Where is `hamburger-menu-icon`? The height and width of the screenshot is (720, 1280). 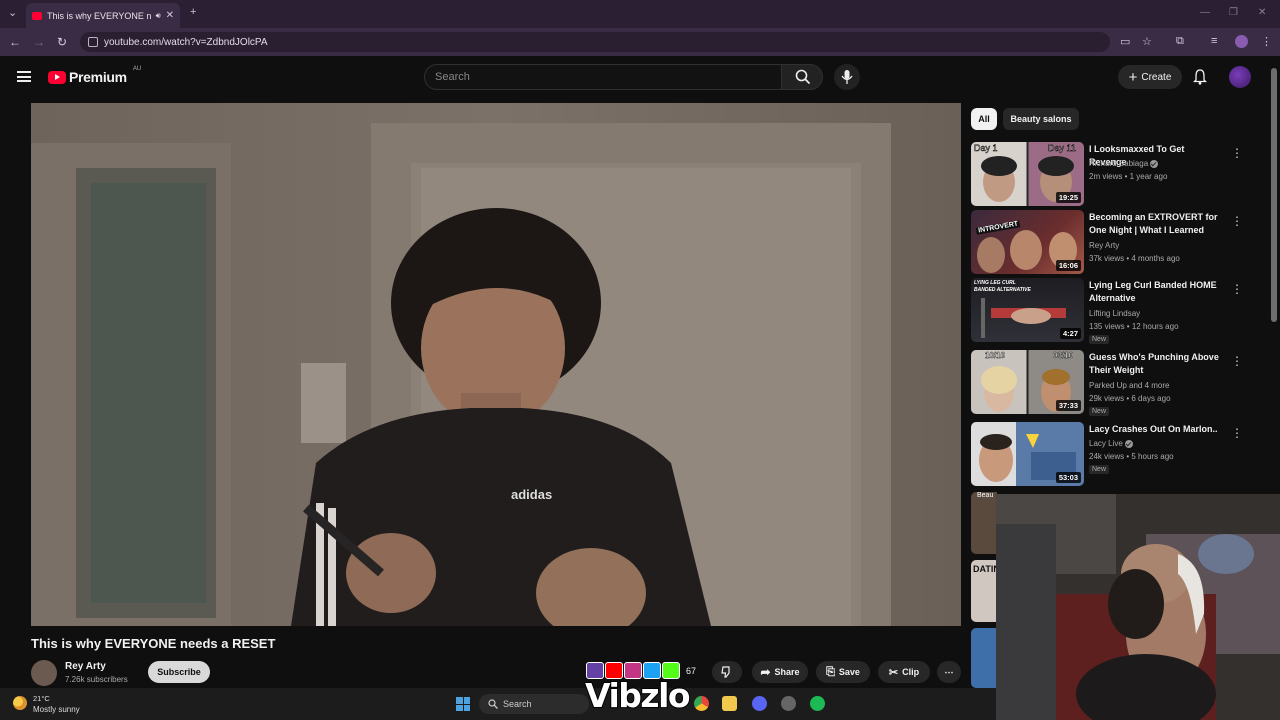 hamburger-menu-icon is located at coordinates (24, 76).